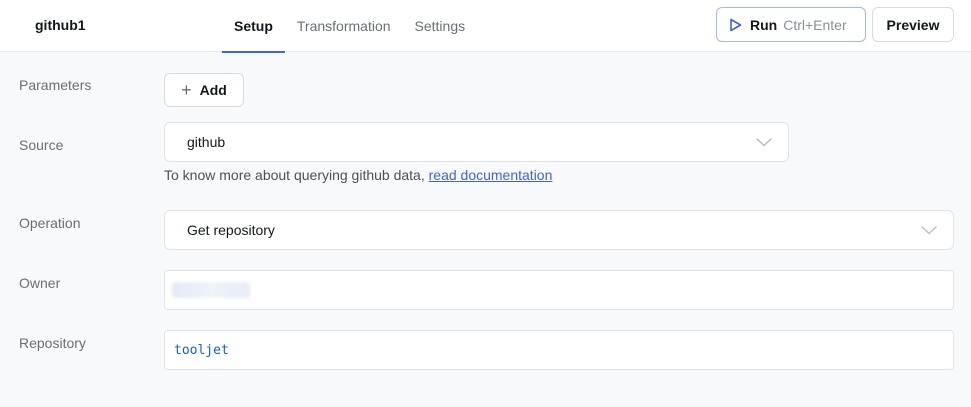 This screenshot has width=971, height=407. What do you see at coordinates (296, 175) in the screenshot?
I see `helper-text: To know more about querying github data,` at bounding box center [296, 175].